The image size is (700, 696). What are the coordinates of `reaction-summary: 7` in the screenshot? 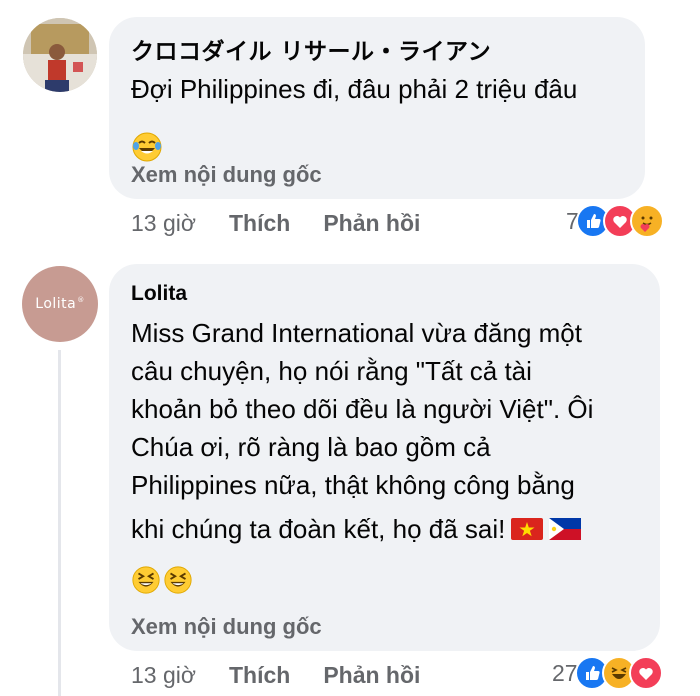 It's located at (615, 221).